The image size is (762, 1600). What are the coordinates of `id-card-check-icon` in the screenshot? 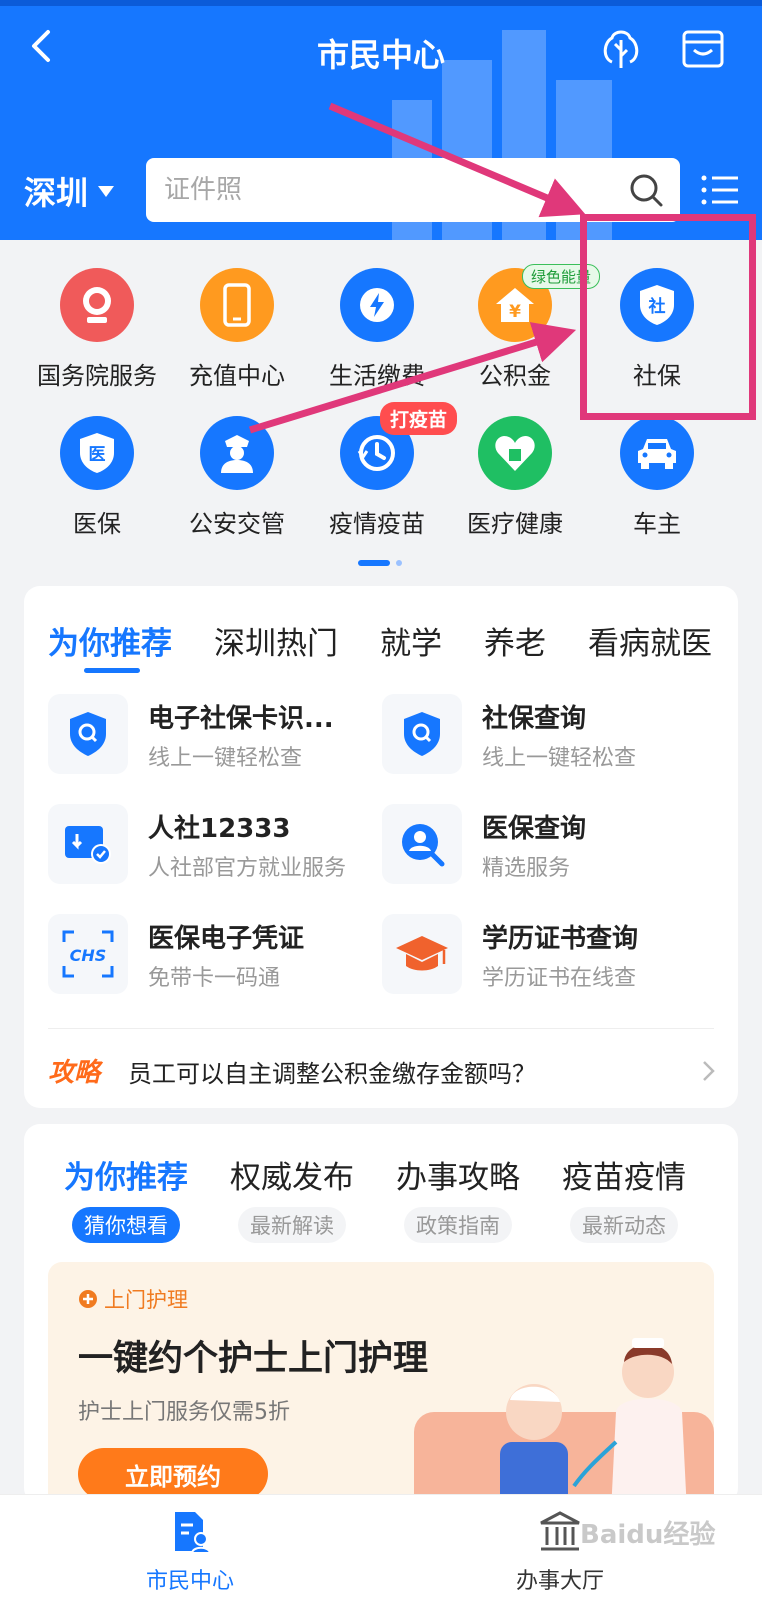 It's located at (88, 844).